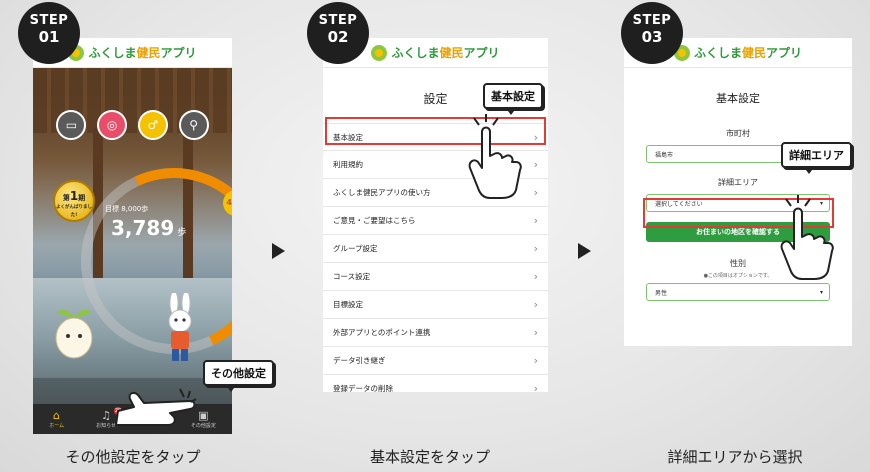 The height and width of the screenshot is (472, 870). I want to click on mascot-sprout, so click(74, 334).